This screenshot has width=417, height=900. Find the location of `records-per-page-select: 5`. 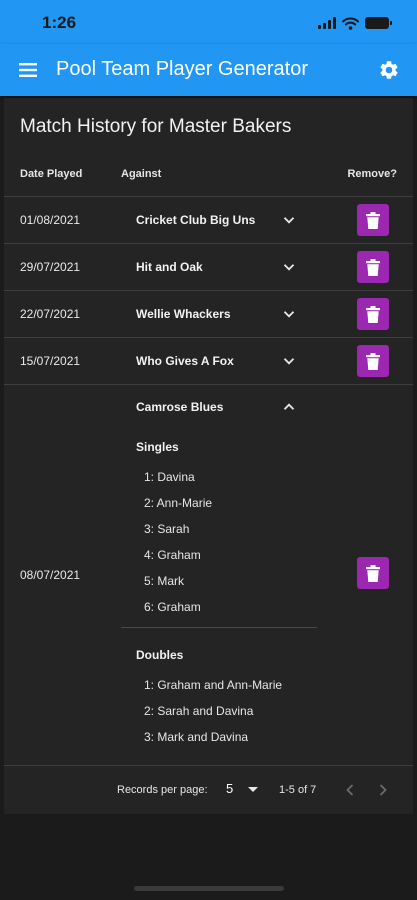

records-per-page-select: 5 is located at coordinates (244, 790).